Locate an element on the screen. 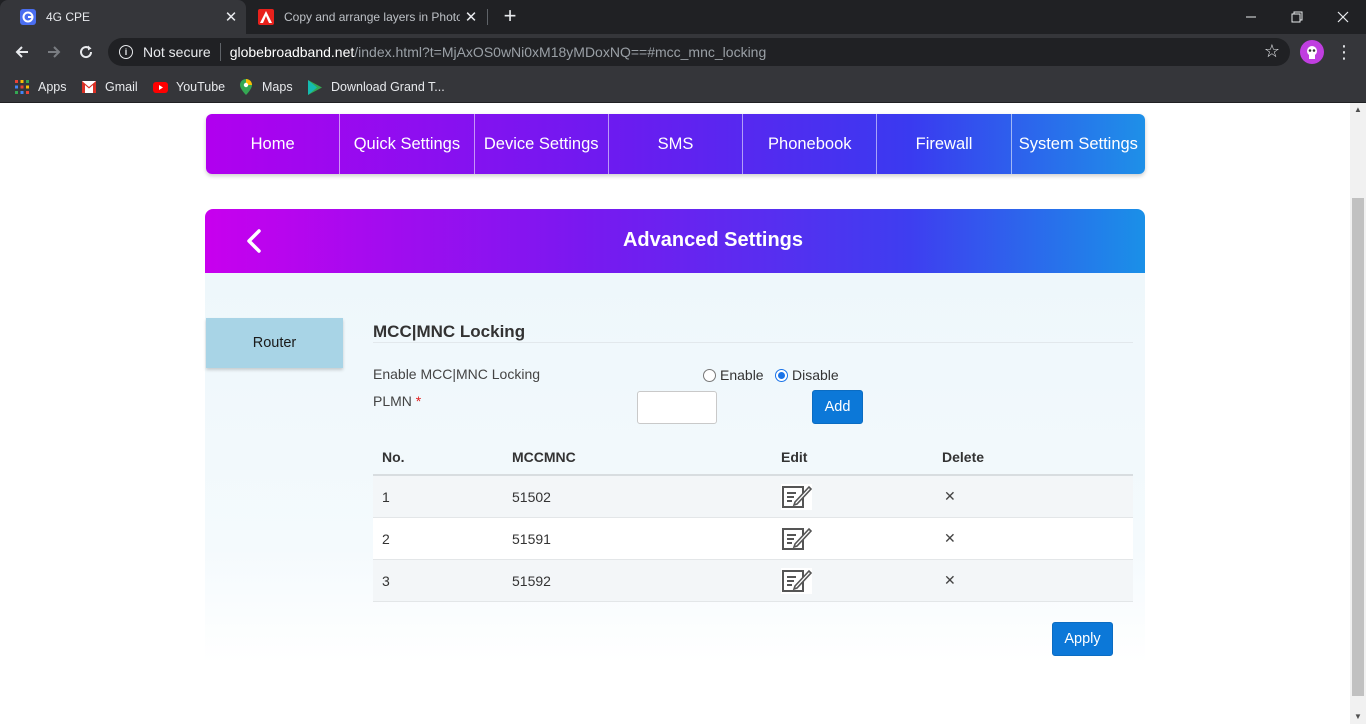 The height and width of the screenshot is (724, 1366). nav-phonebook: Phonebook is located at coordinates (810, 144).